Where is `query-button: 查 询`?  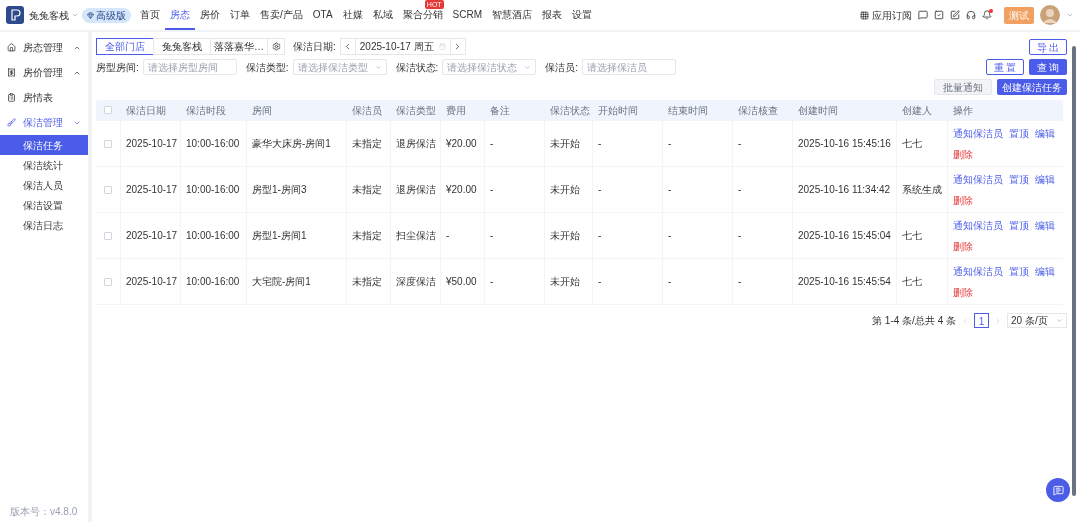 query-button: 查 询 is located at coordinates (1048, 67).